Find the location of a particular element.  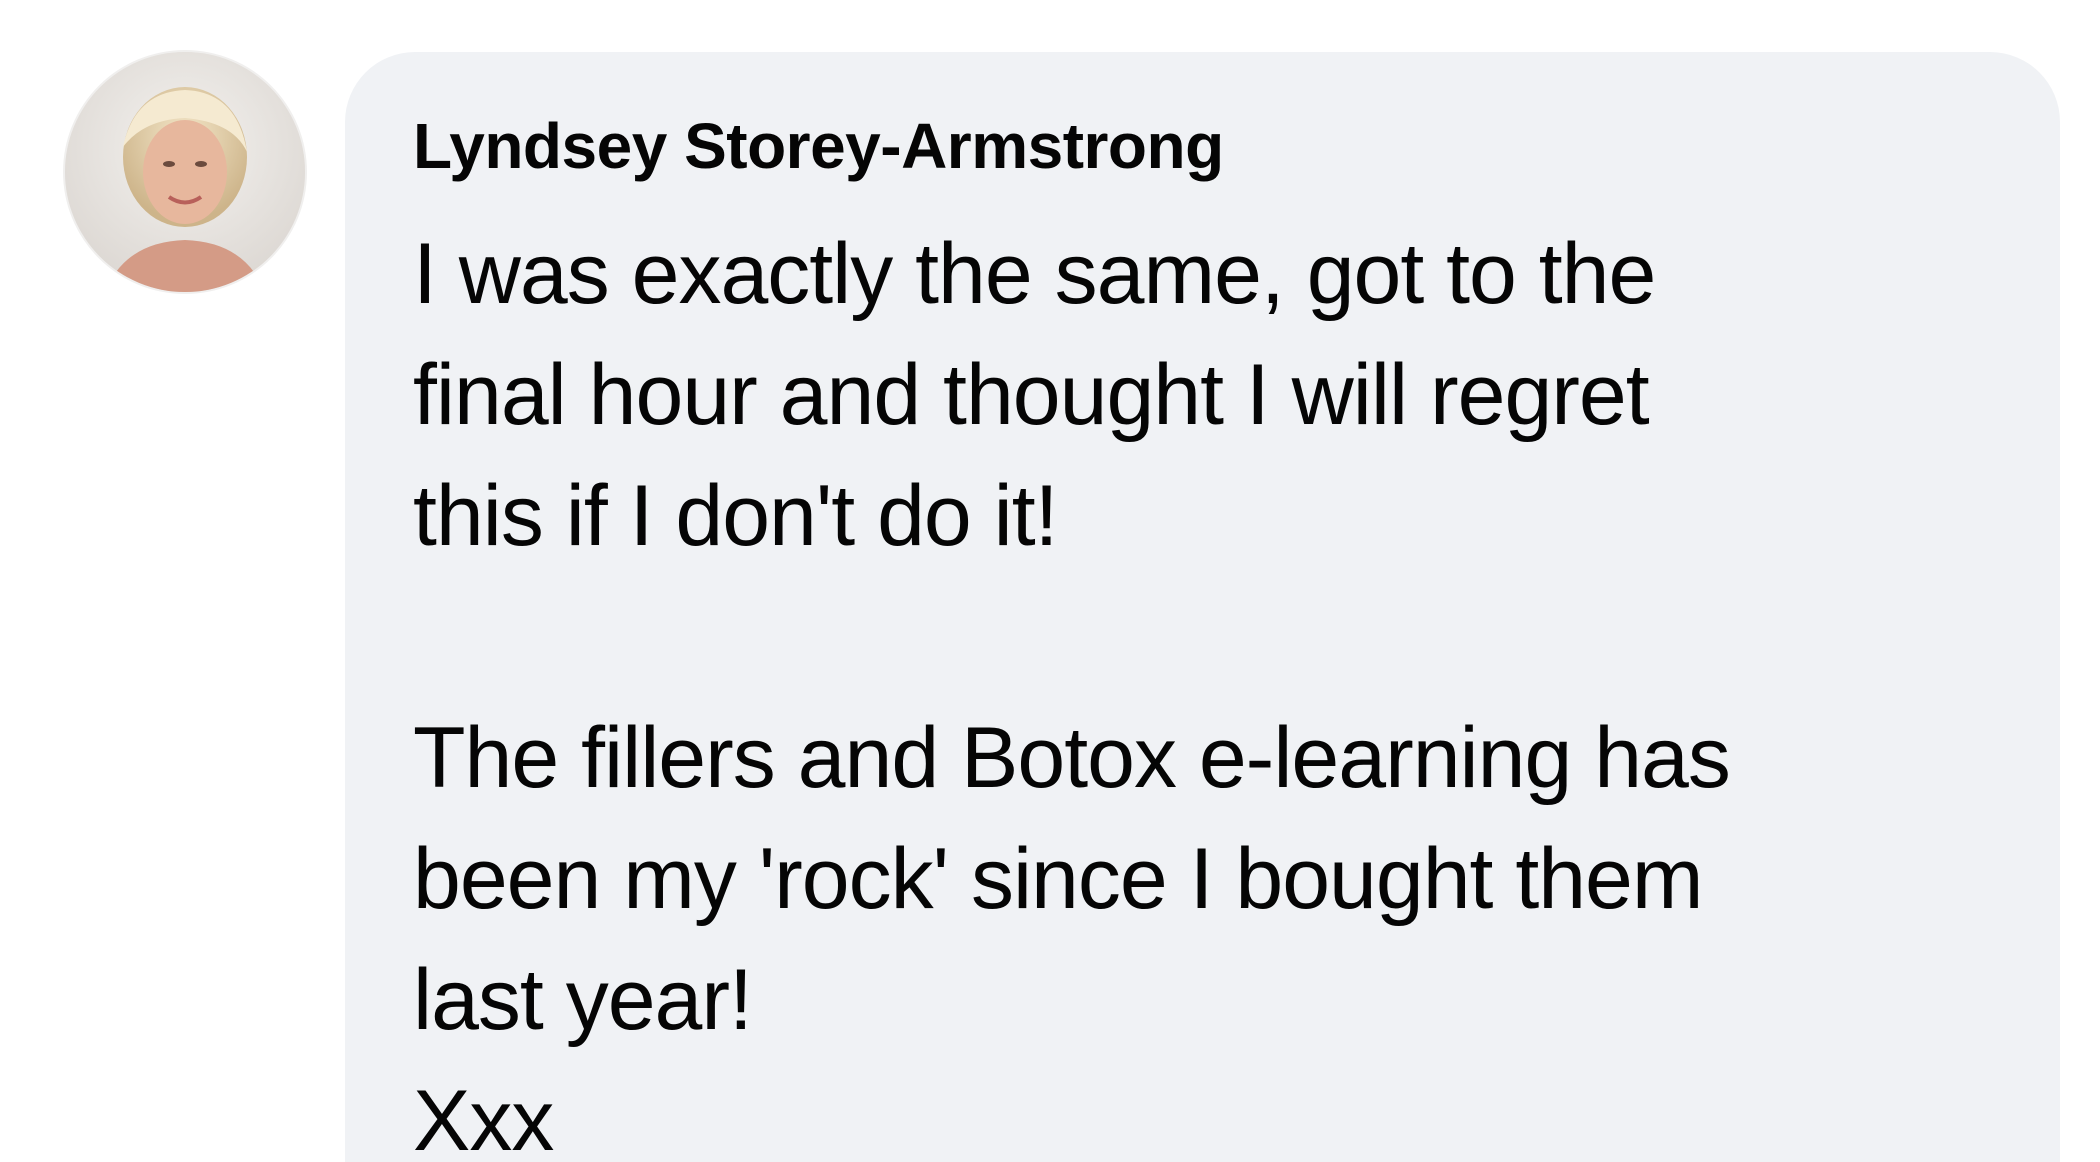

profile-photo-icon is located at coordinates (185, 172).